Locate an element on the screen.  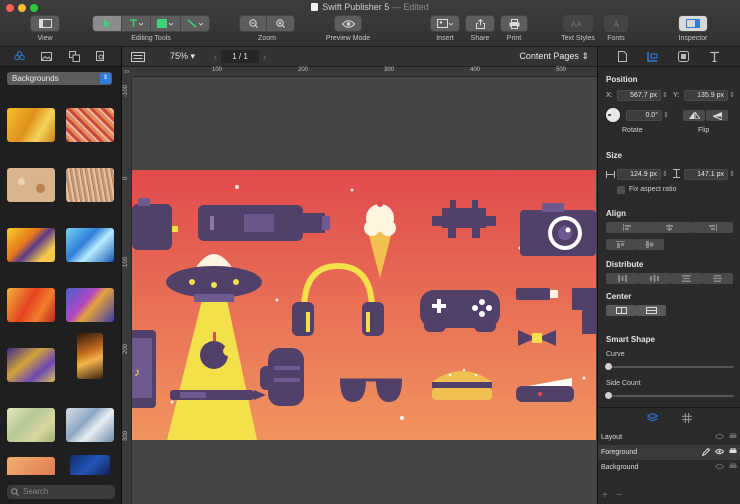
distribute-vertical-button is located at coordinates (686, 278).